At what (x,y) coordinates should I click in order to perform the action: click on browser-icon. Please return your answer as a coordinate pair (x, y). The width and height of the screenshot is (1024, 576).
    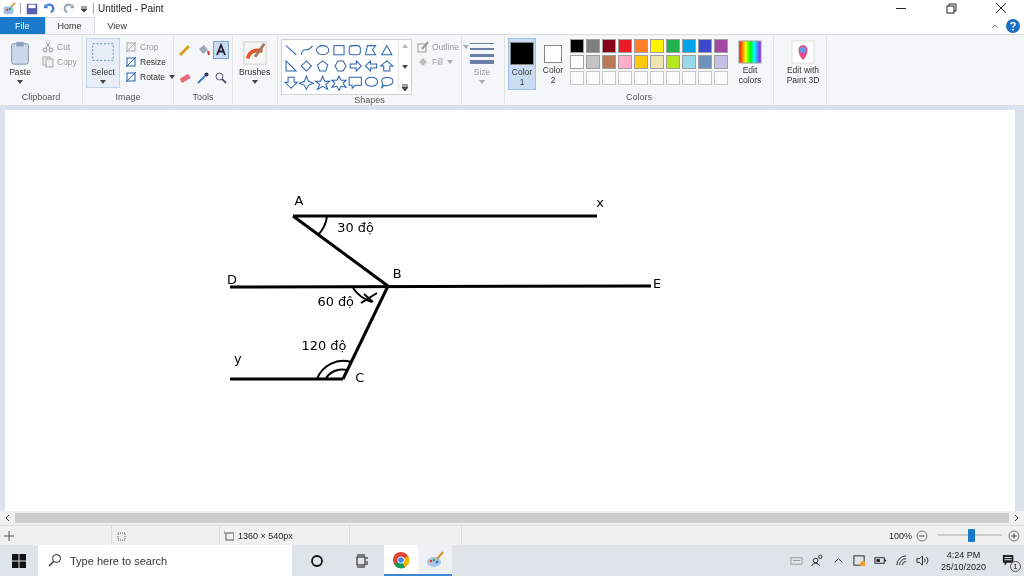
    Looking at the image, I should click on (401, 559).